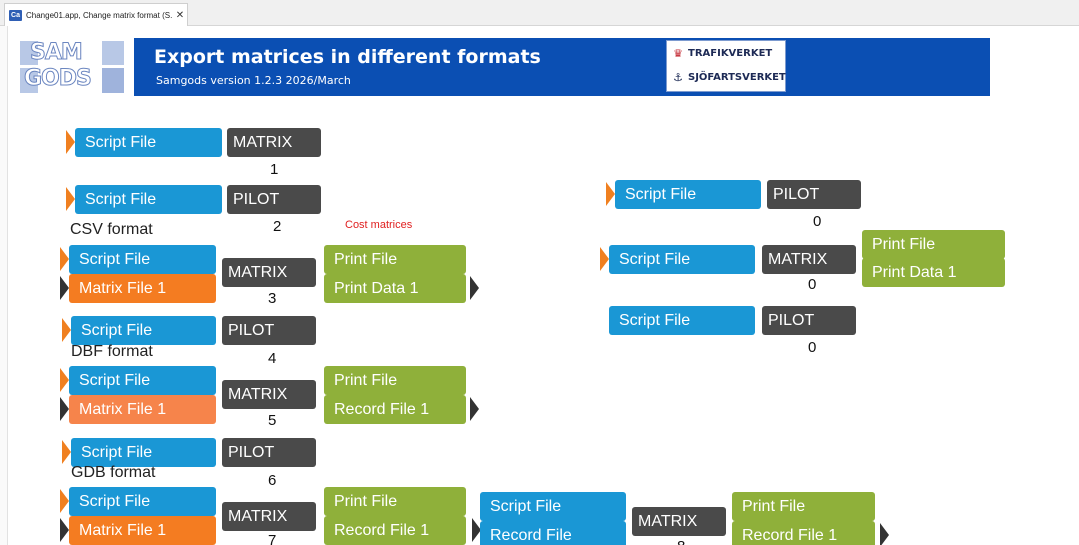  I want to click on logo-text-top: SAM, so click(57, 52).